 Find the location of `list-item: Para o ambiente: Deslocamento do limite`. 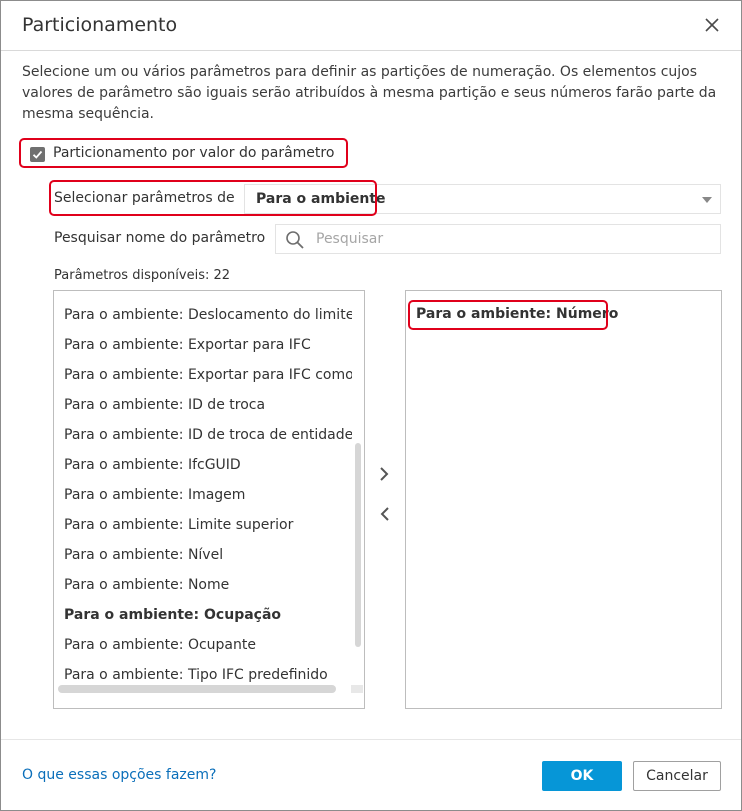

list-item: Para o ambiente: Deslocamento do limite is located at coordinates (208, 318).